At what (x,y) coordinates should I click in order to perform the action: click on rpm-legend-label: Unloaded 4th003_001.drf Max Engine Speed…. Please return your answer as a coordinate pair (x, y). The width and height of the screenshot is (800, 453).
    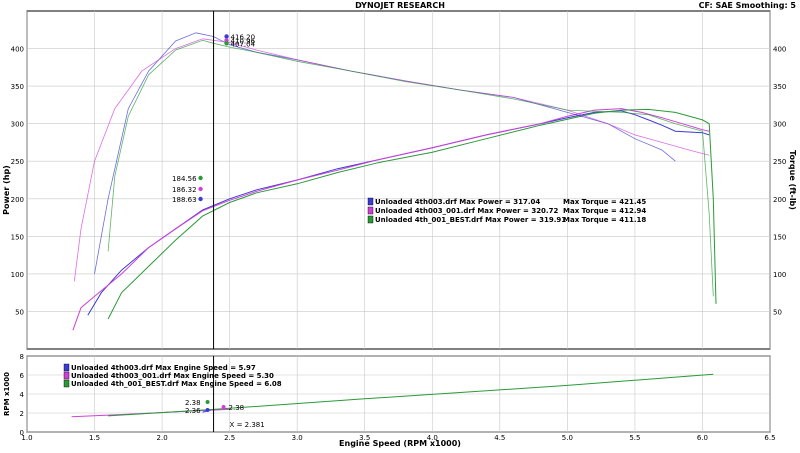
    Looking at the image, I should click on (172, 376).